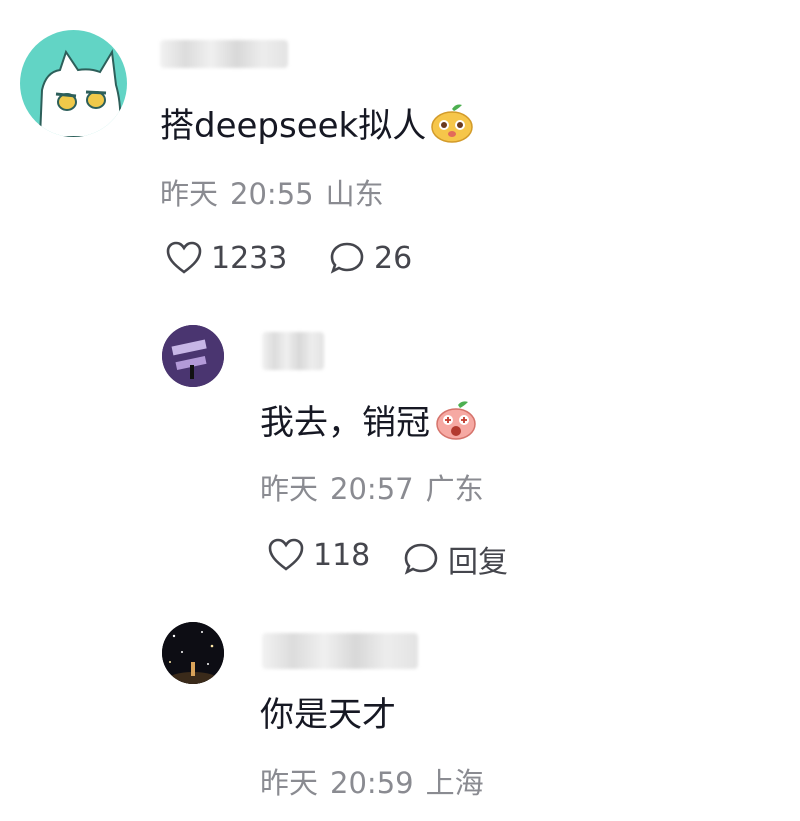 Image resolution: width=800 pixels, height=821 pixels. Describe the element at coordinates (452, 127) in the screenshot. I see `mango-face-emoji` at that location.